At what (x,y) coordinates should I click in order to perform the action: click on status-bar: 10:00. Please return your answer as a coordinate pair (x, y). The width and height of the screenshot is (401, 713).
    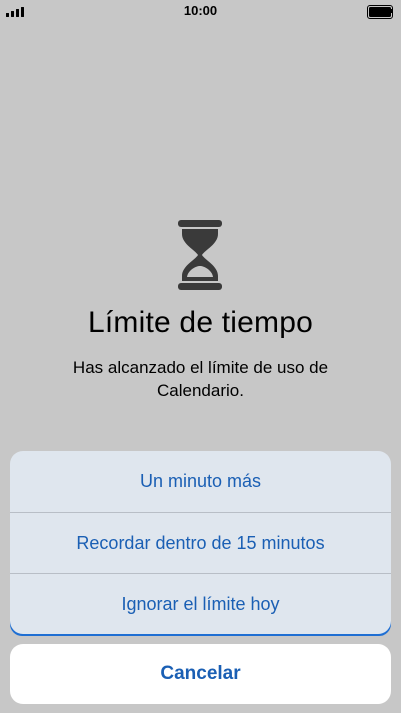
    Looking at the image, I should click on (200, 11).